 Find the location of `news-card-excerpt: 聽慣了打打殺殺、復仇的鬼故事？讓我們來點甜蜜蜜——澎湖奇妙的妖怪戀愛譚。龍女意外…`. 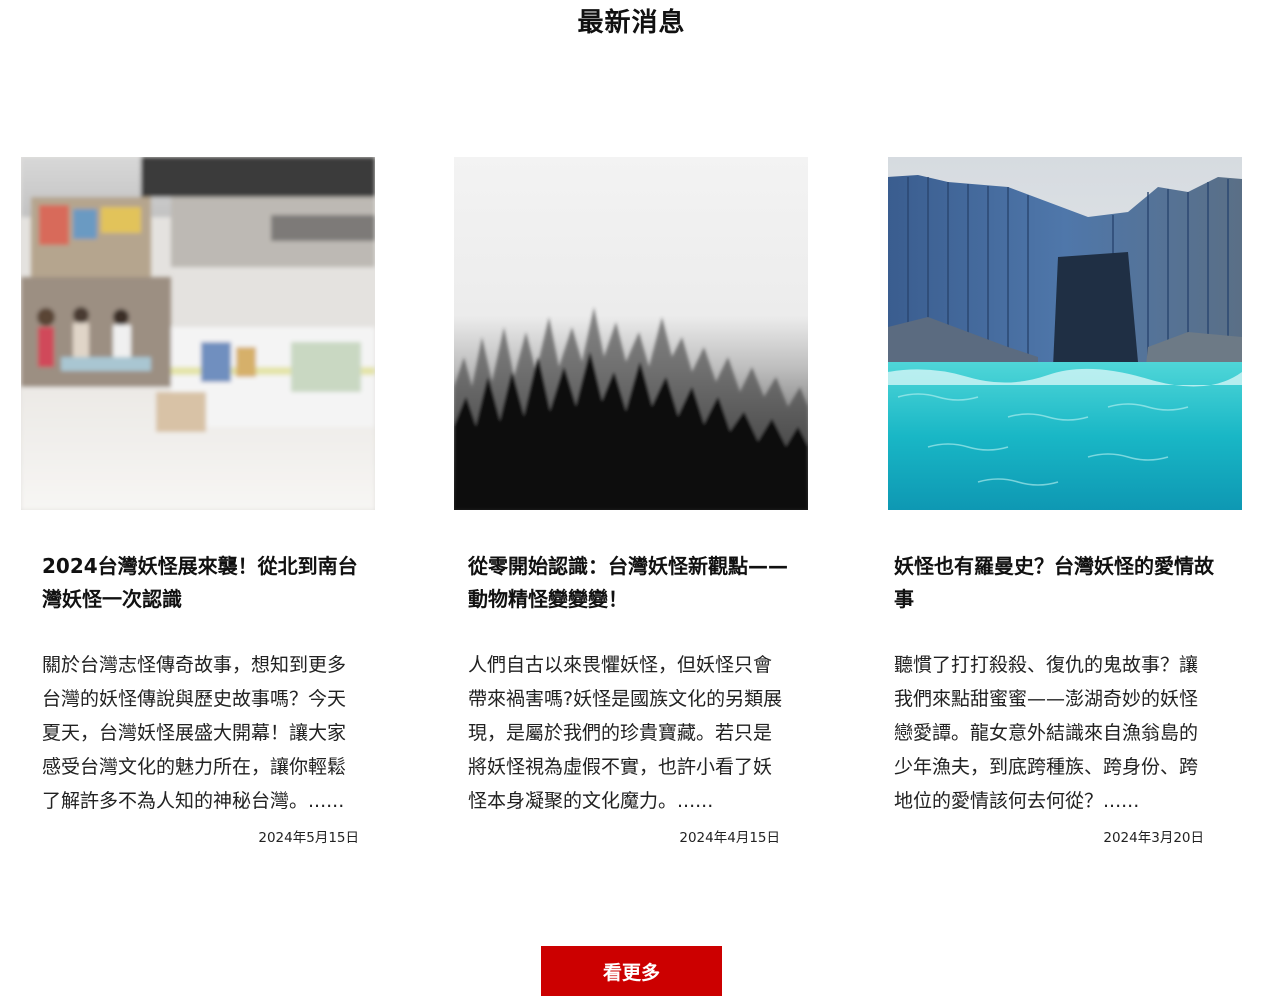

news-card-excerpt: 聽慣了打打殺殺、復仇的鬼故事？讓我們來點甜蜜蜜——澎湖奇妙的妖怪戀愛譚。龍女意外… is located at coordinates (1046, 733).